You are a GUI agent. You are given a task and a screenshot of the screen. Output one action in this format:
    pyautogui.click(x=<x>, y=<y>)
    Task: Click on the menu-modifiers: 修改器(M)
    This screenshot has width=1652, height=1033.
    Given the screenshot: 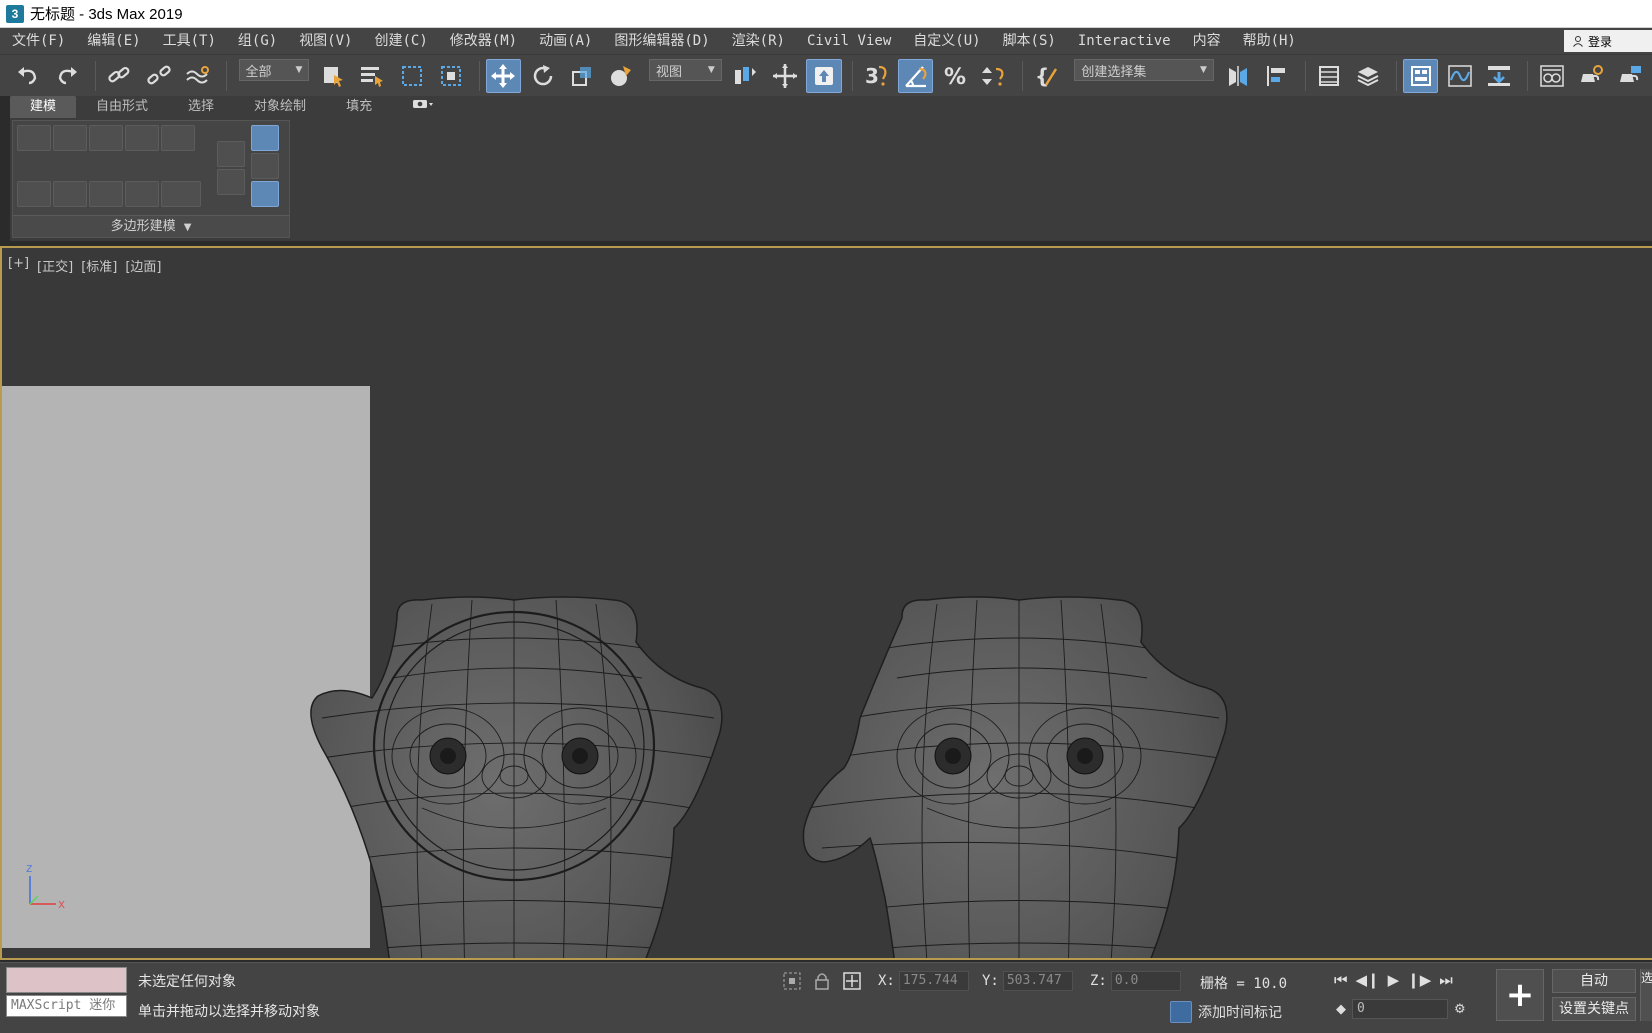 What is the action you would take?
    pyautogui.click(x=483, y=41)
    